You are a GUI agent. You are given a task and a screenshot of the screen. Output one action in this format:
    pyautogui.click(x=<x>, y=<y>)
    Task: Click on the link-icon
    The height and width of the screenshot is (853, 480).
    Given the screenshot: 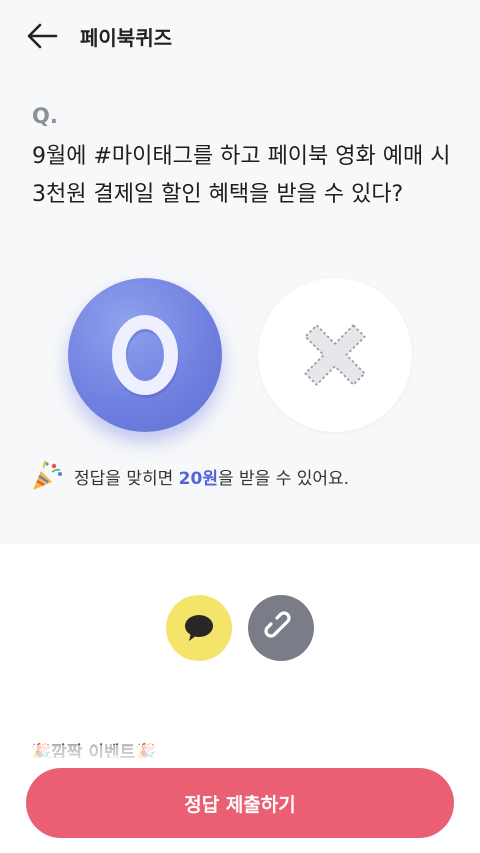 What is the action you would take?
    pyautogui.click(x=277, y=624)
    